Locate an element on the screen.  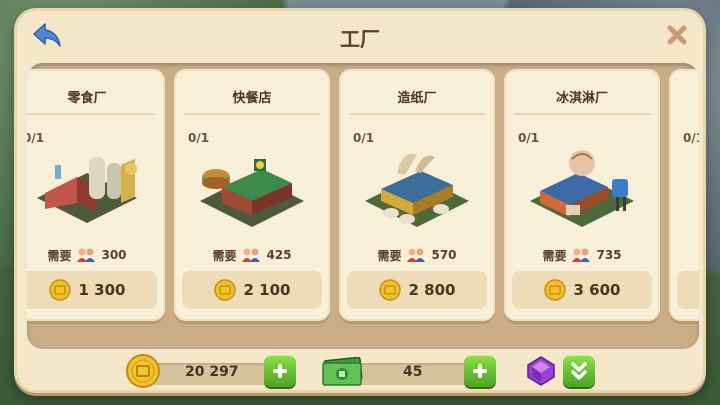
requirement-row: 需要 425 is located at coordinates (252, 255).